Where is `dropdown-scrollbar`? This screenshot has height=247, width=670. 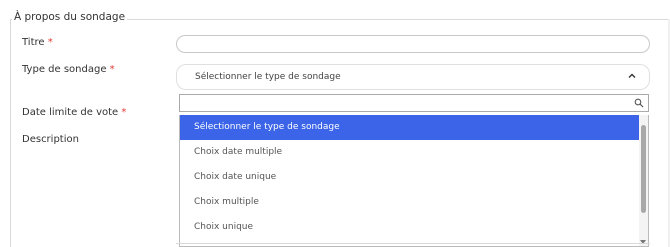 dropdown-scrollbar is located at coordinates (643, 180).